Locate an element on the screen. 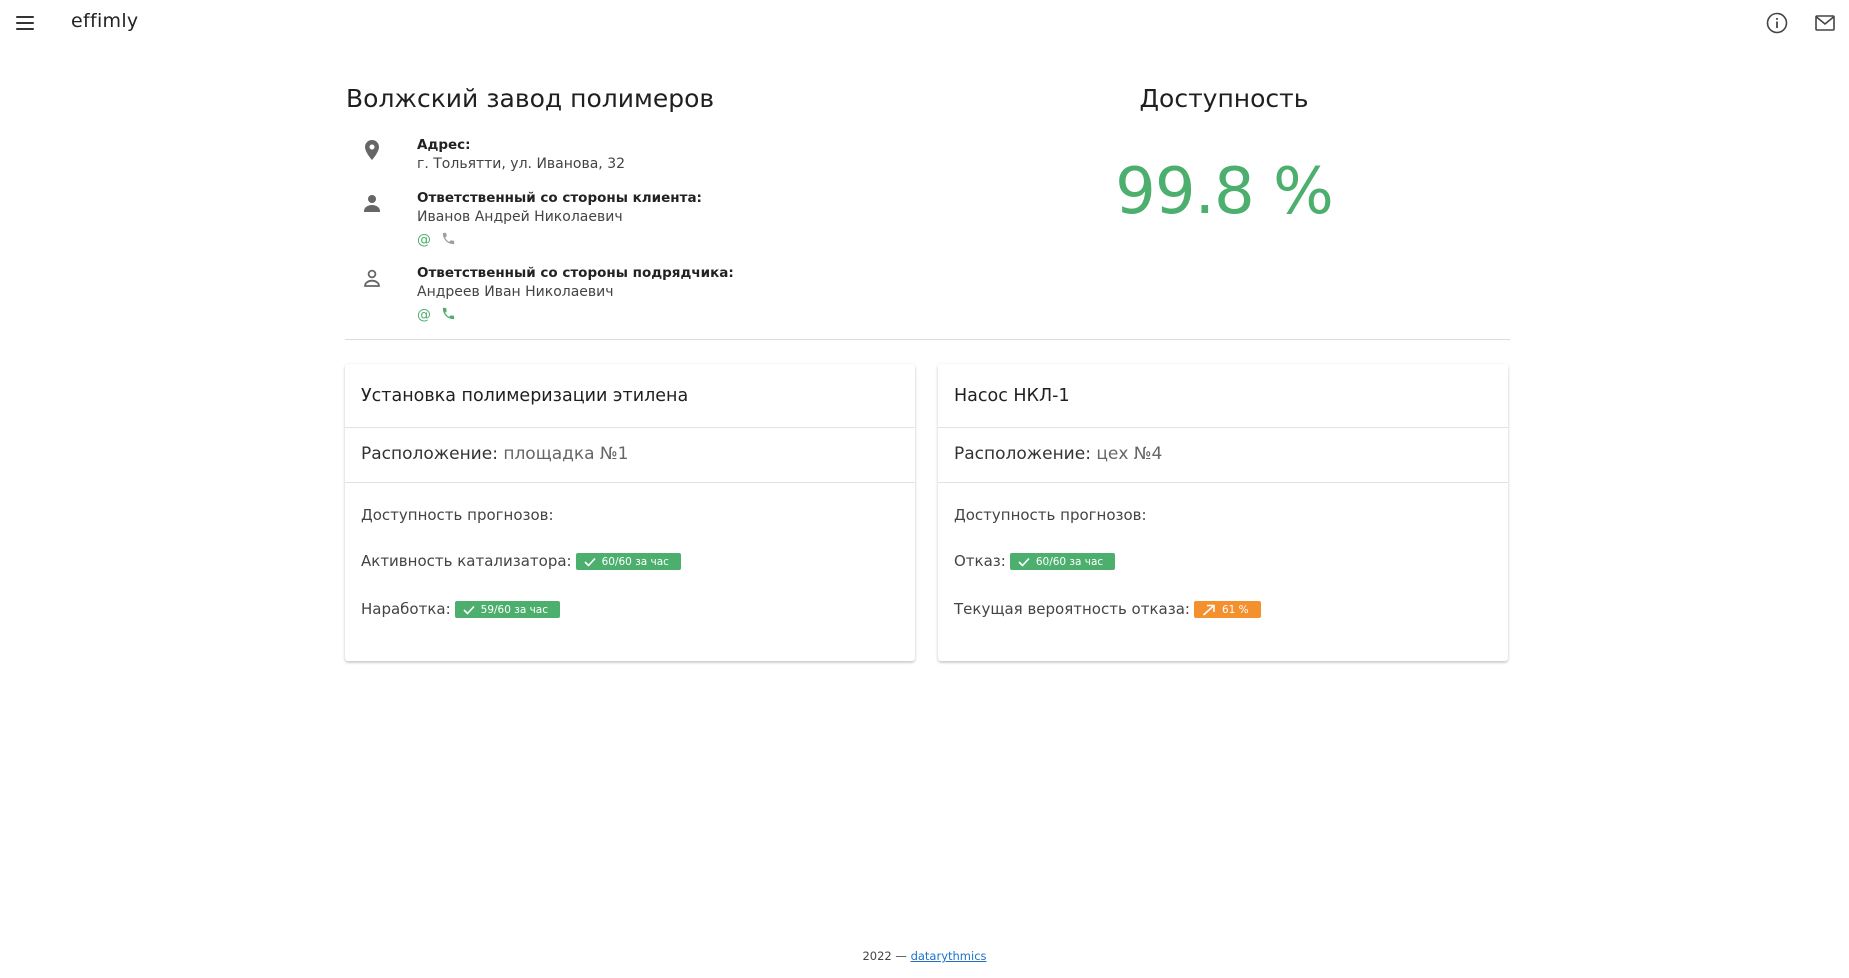  footer: 2022 — datarythmics is located at coordinates (924, 956).